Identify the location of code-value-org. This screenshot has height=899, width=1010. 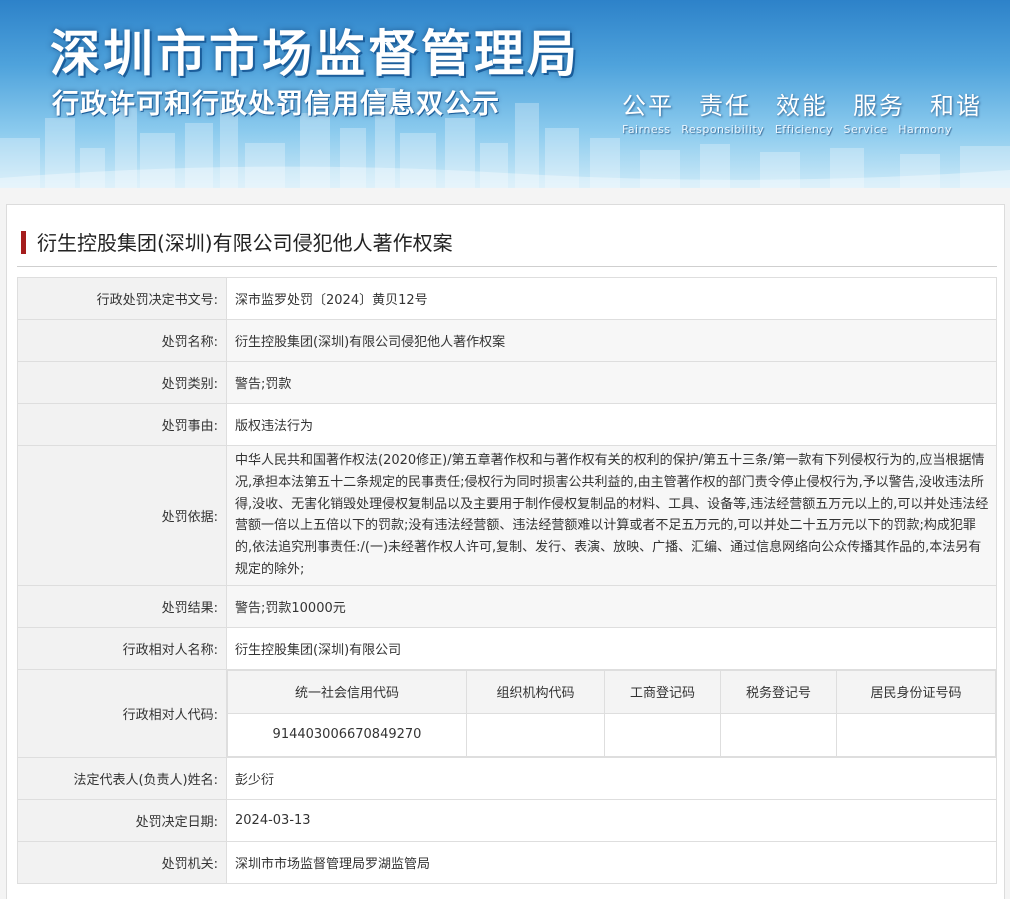
(535, 734).